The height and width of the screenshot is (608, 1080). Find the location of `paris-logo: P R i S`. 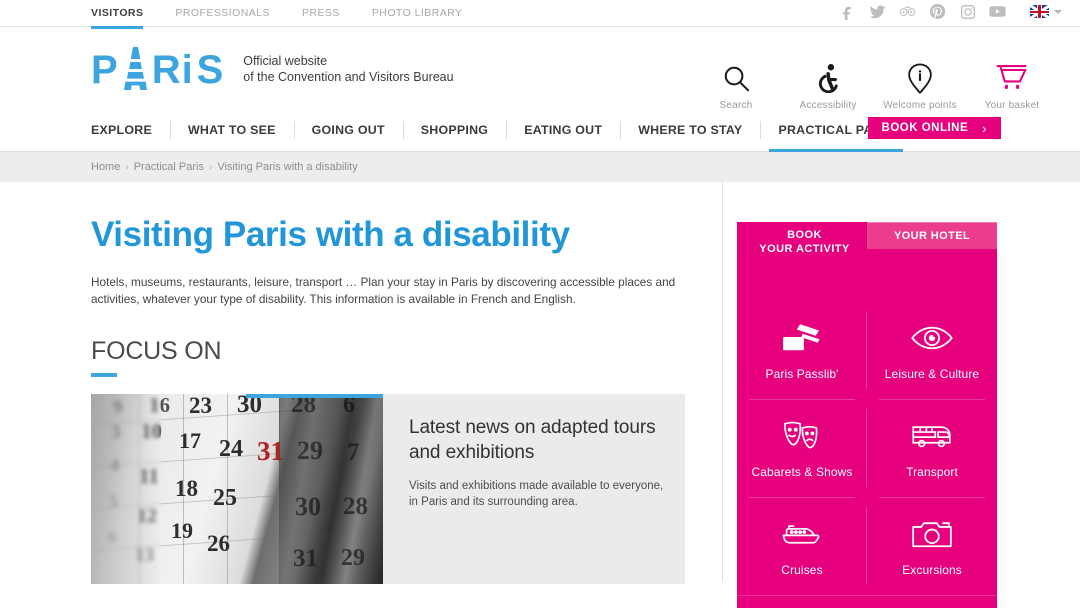

paris-logo: P R i S is located at coordinates (158, 69).